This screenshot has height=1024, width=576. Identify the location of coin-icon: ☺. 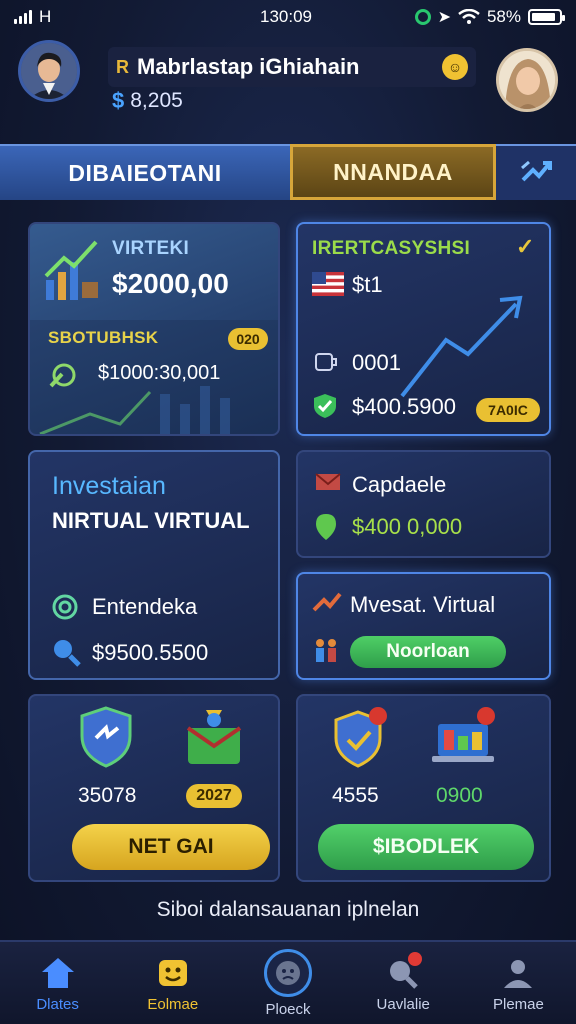
(455, 67).